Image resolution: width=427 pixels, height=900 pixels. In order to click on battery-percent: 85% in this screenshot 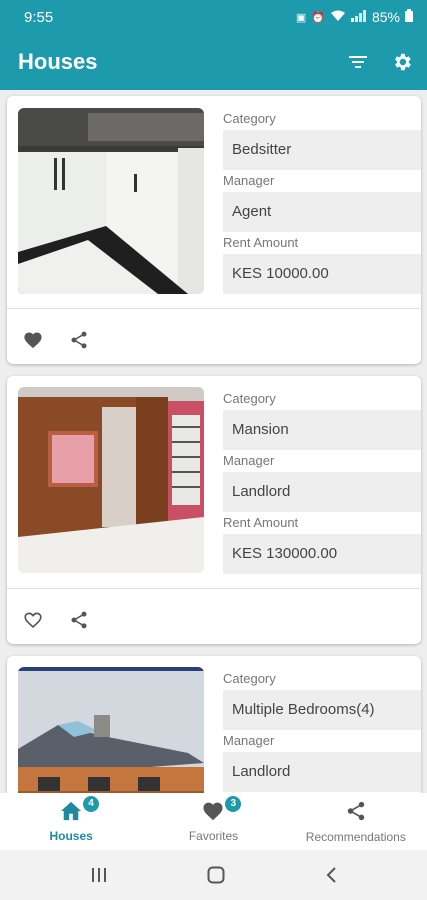, I will do `click(385, 17)`.